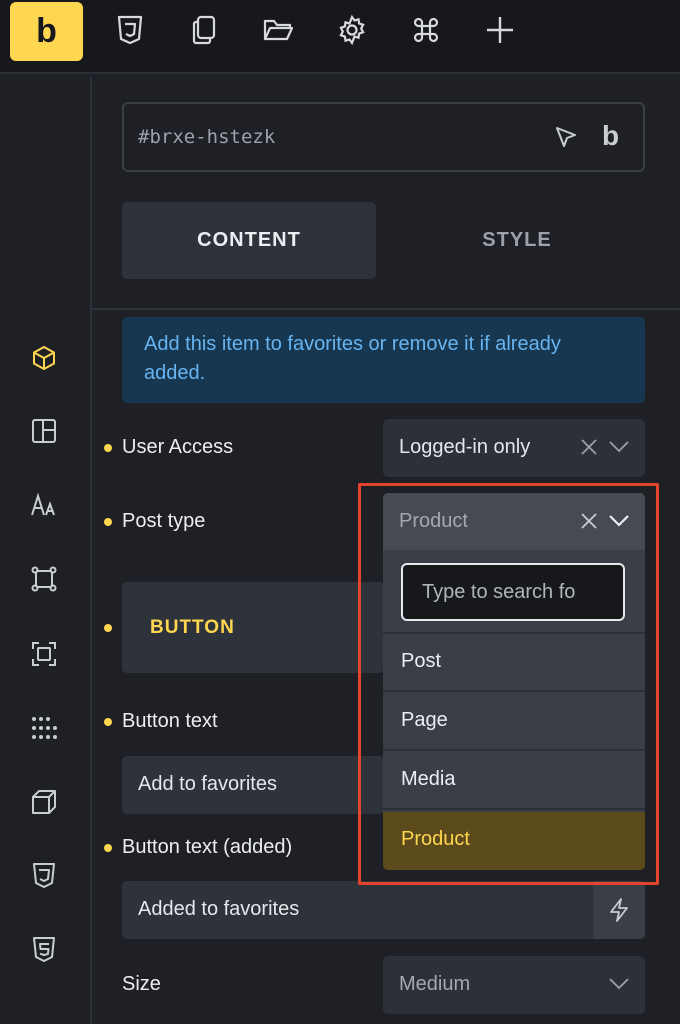 The width and height of the screenshot is (680, 1024). What do you see at coordinates (44, 728) in the screenshot?
I see `grid-dots-icon` at bounding box center [44, 728].